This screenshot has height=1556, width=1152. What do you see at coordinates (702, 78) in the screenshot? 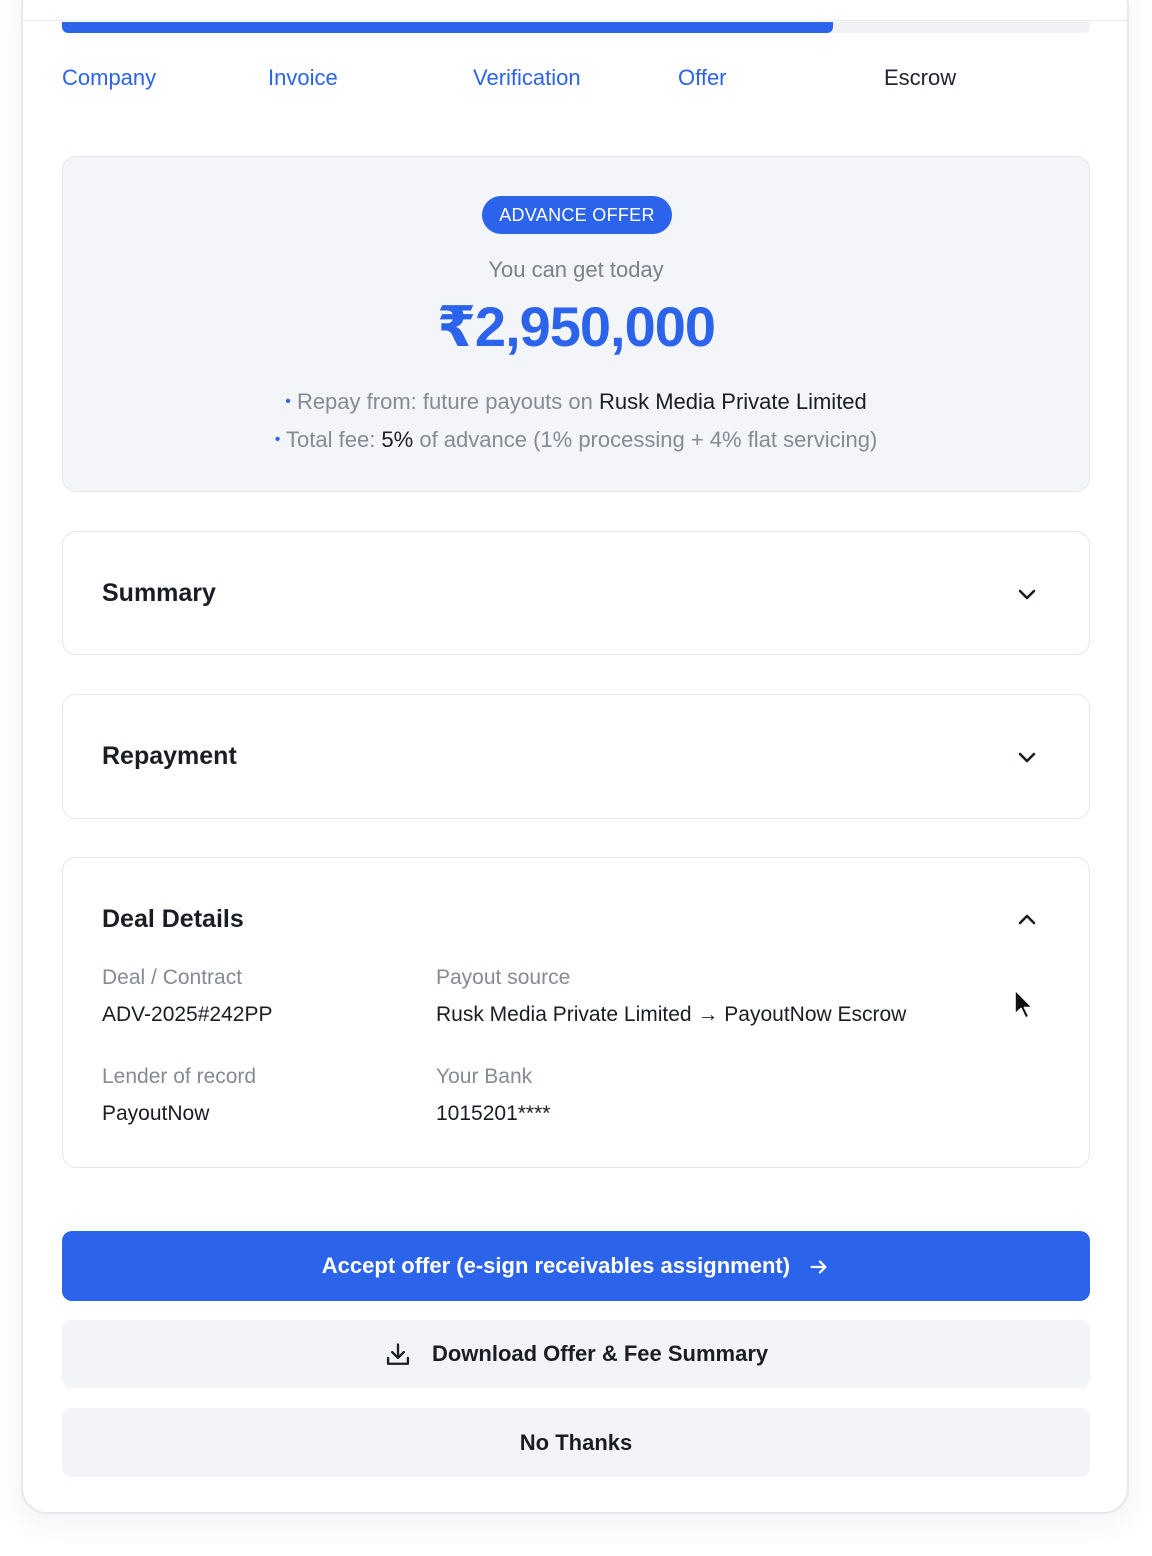
I see `step-offer: Offer` at bounding box center [702, 78].